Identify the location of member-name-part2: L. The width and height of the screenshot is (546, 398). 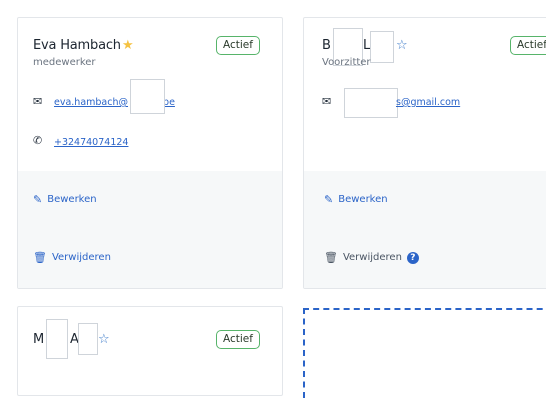
(367, 45).